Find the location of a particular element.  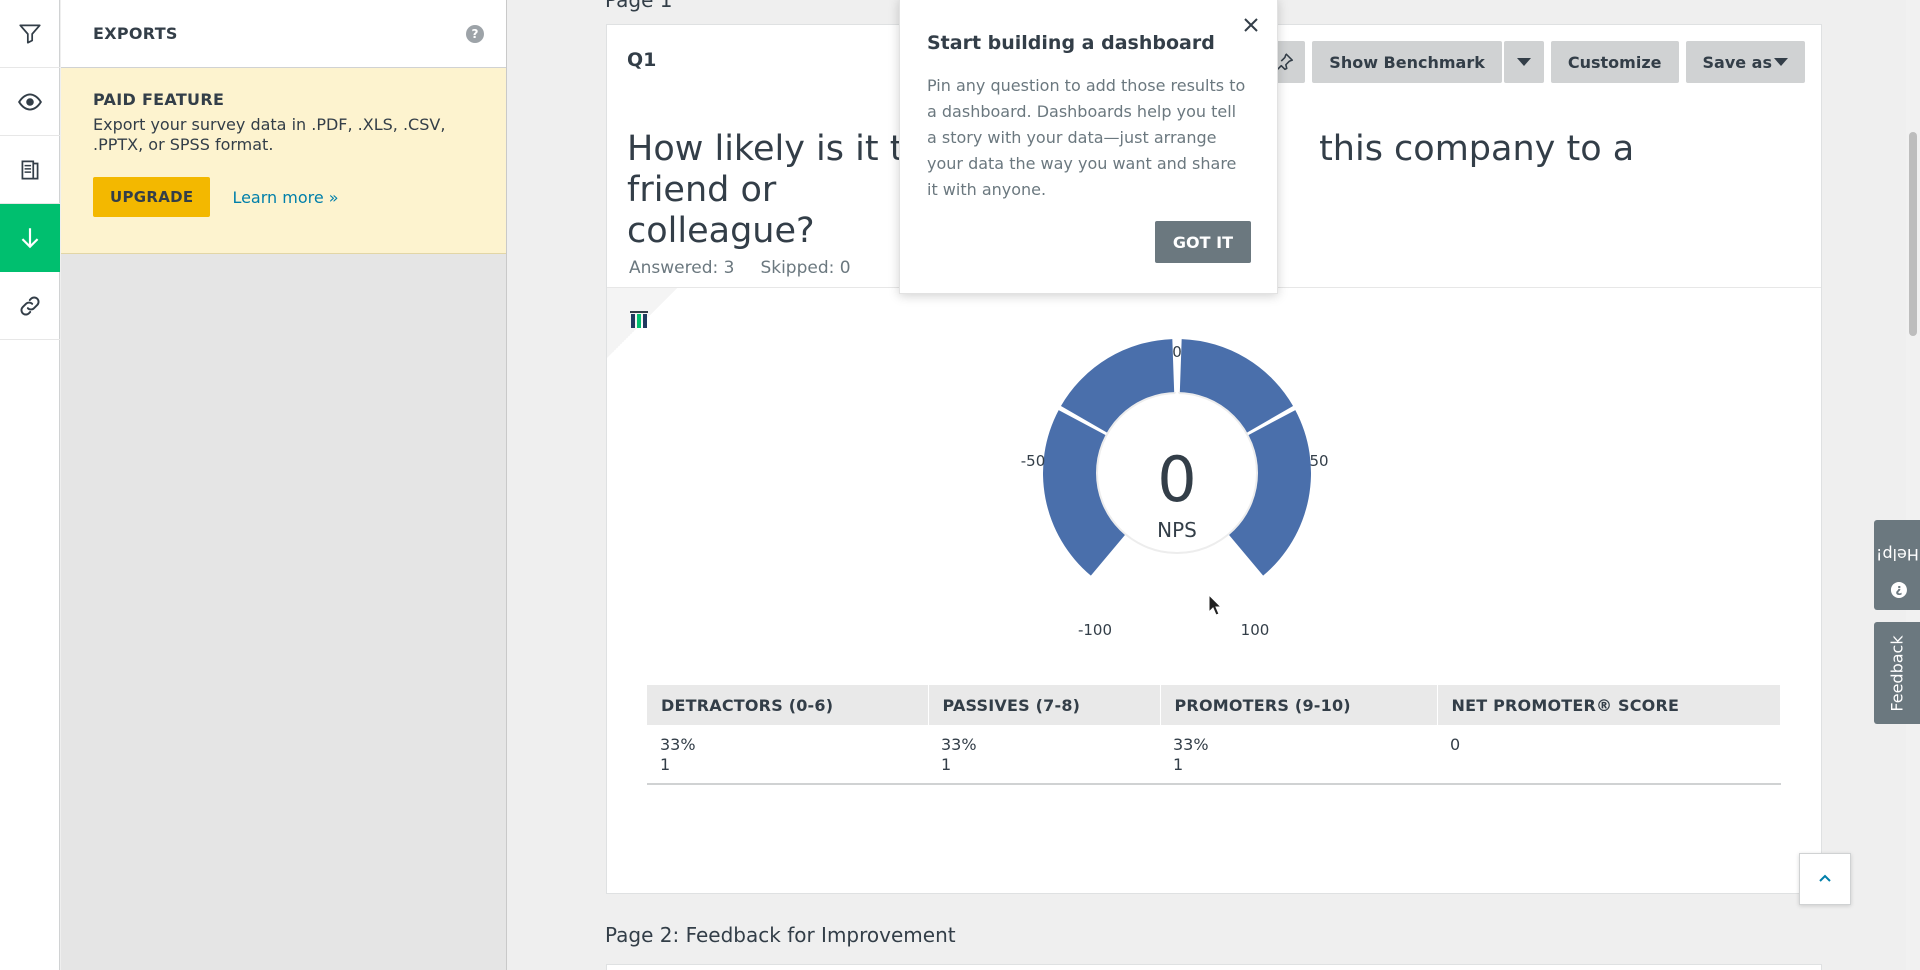

customize-button: Customize is located at coordinates (1614, 62).